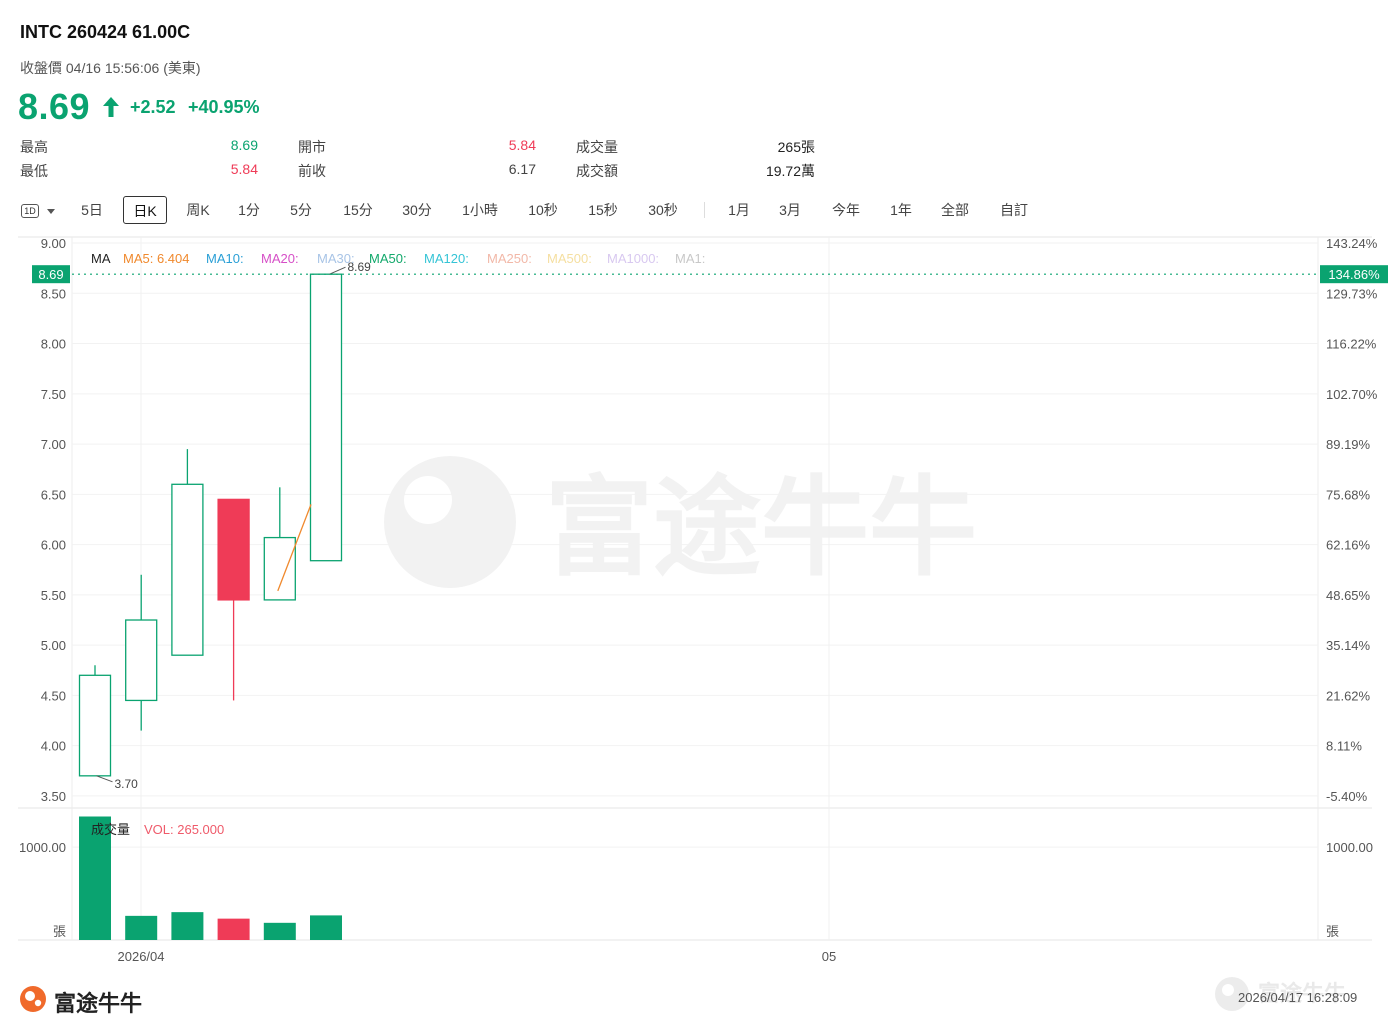 The width and height of the screenshot is (1392, 1031). What do you see at coordinates (690, 258) in the screenshot?
I see `ma-legend-item: MA1:` at bounding box center [690, 258].